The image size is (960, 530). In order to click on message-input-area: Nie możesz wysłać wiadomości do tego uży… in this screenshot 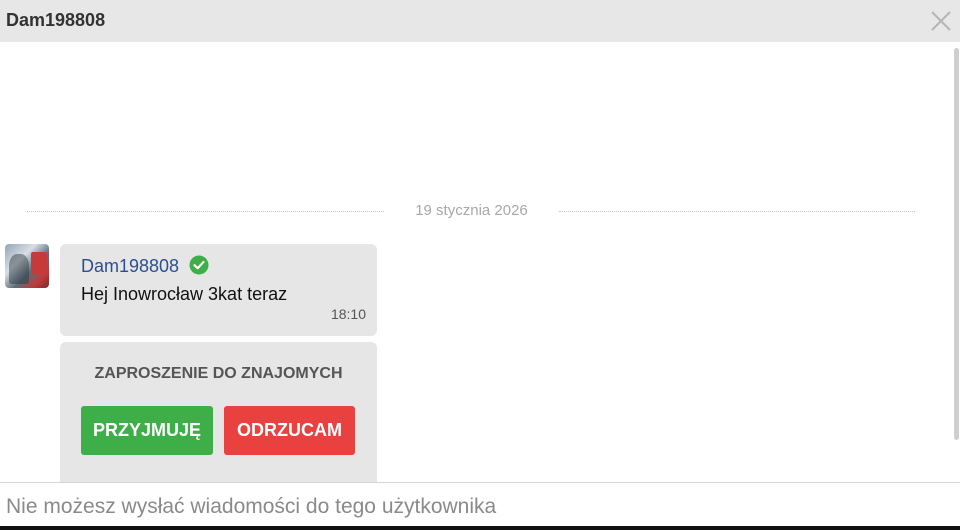, I will do `click(480, 506)`.